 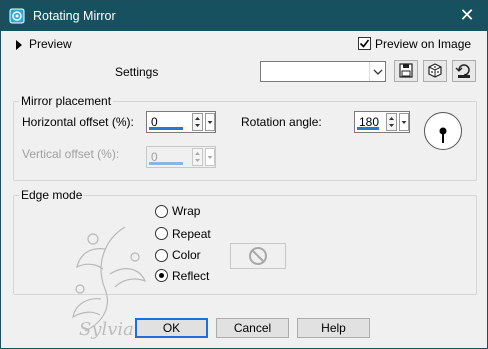 I want to click on edge-color-swatch, so click(x=258, y=256).